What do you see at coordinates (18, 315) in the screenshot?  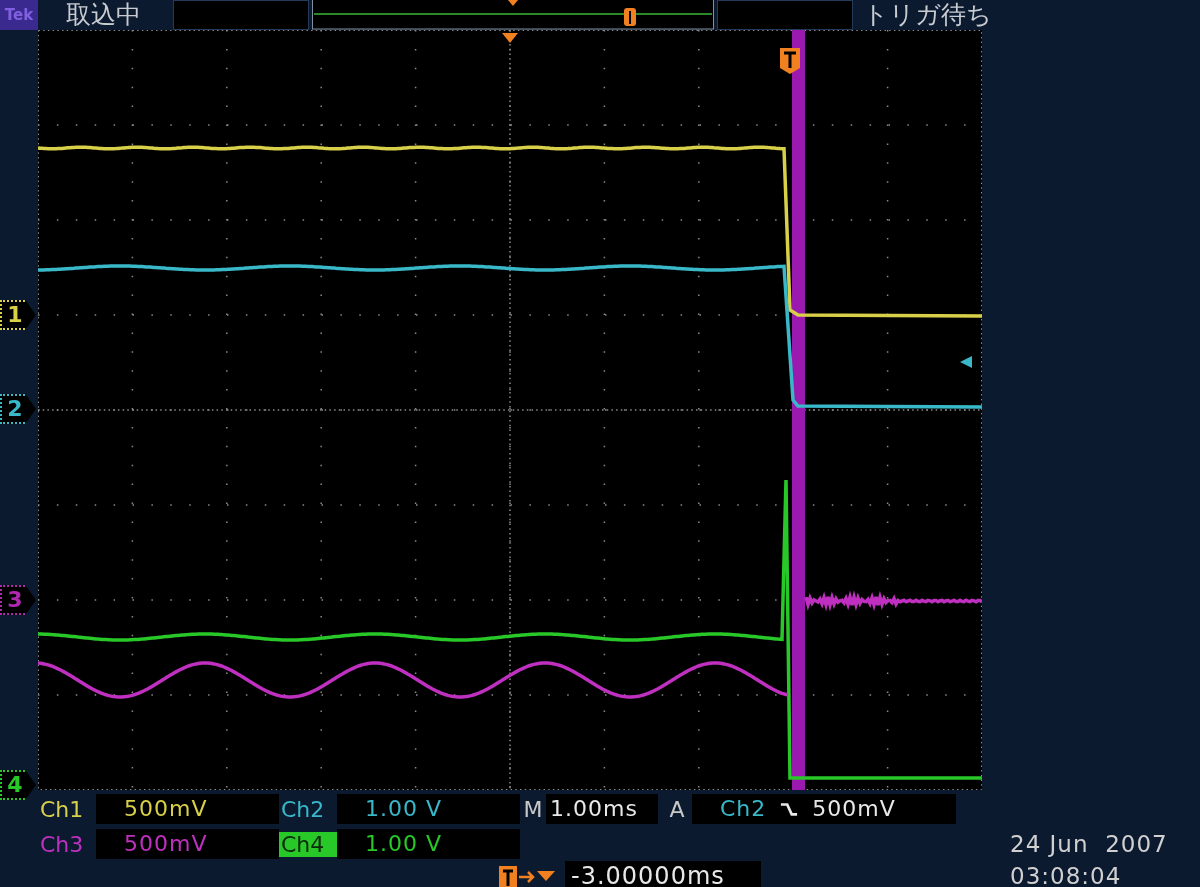 I see `channel-marker: 1` at bounding box center [18, 315].